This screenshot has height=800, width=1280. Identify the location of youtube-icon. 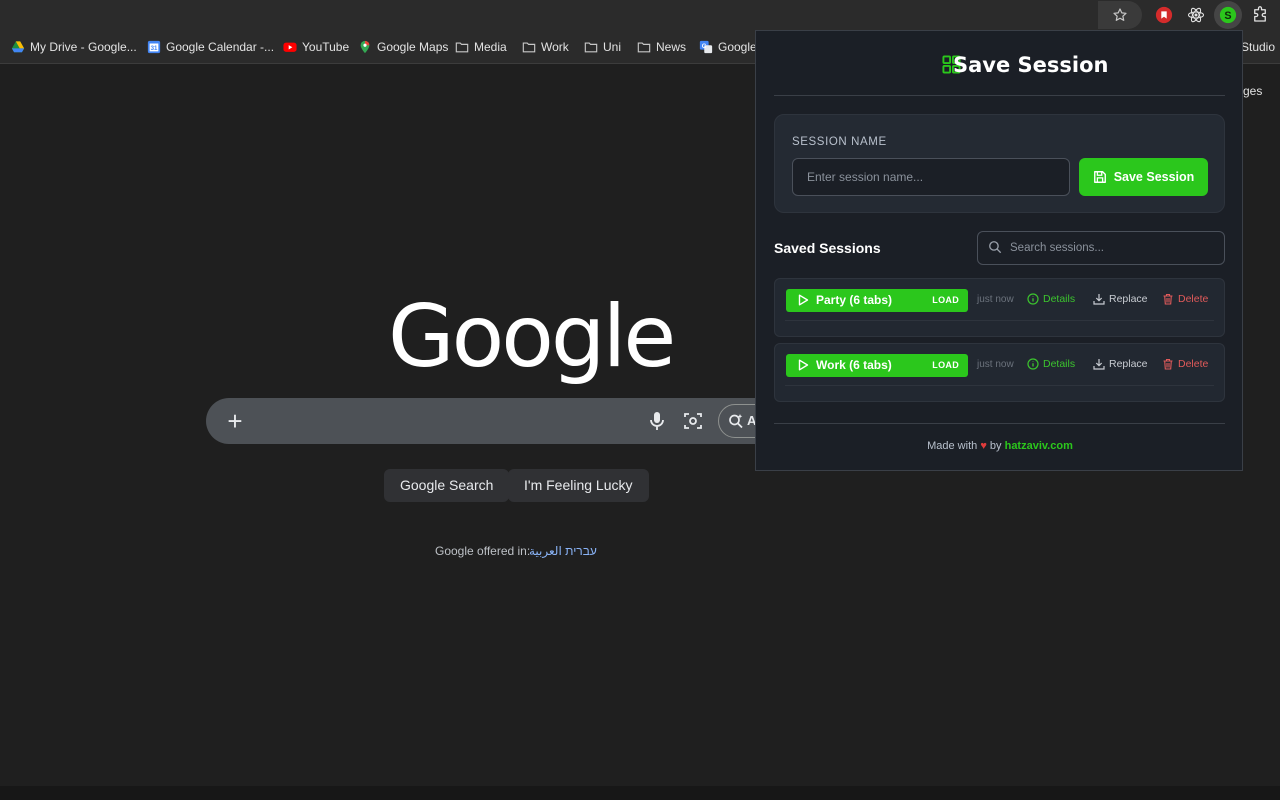
(290, 47).